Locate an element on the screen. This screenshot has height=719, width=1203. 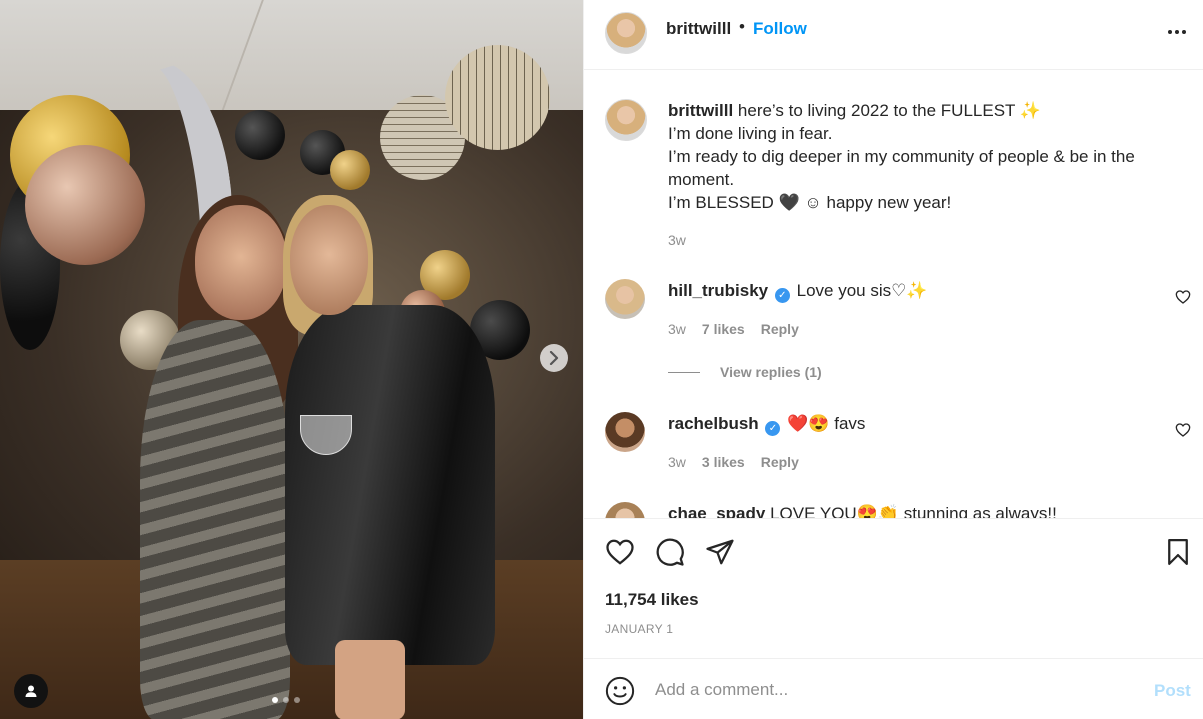
carousel-dot-active is located at coordinates (275, 700).